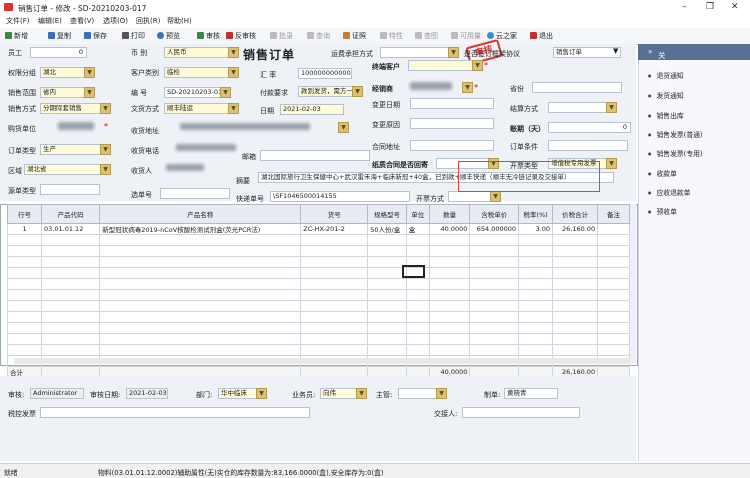  Describe the element at coordinates (418, 393) in the screenshot. I see `supervisor-field` at that location.